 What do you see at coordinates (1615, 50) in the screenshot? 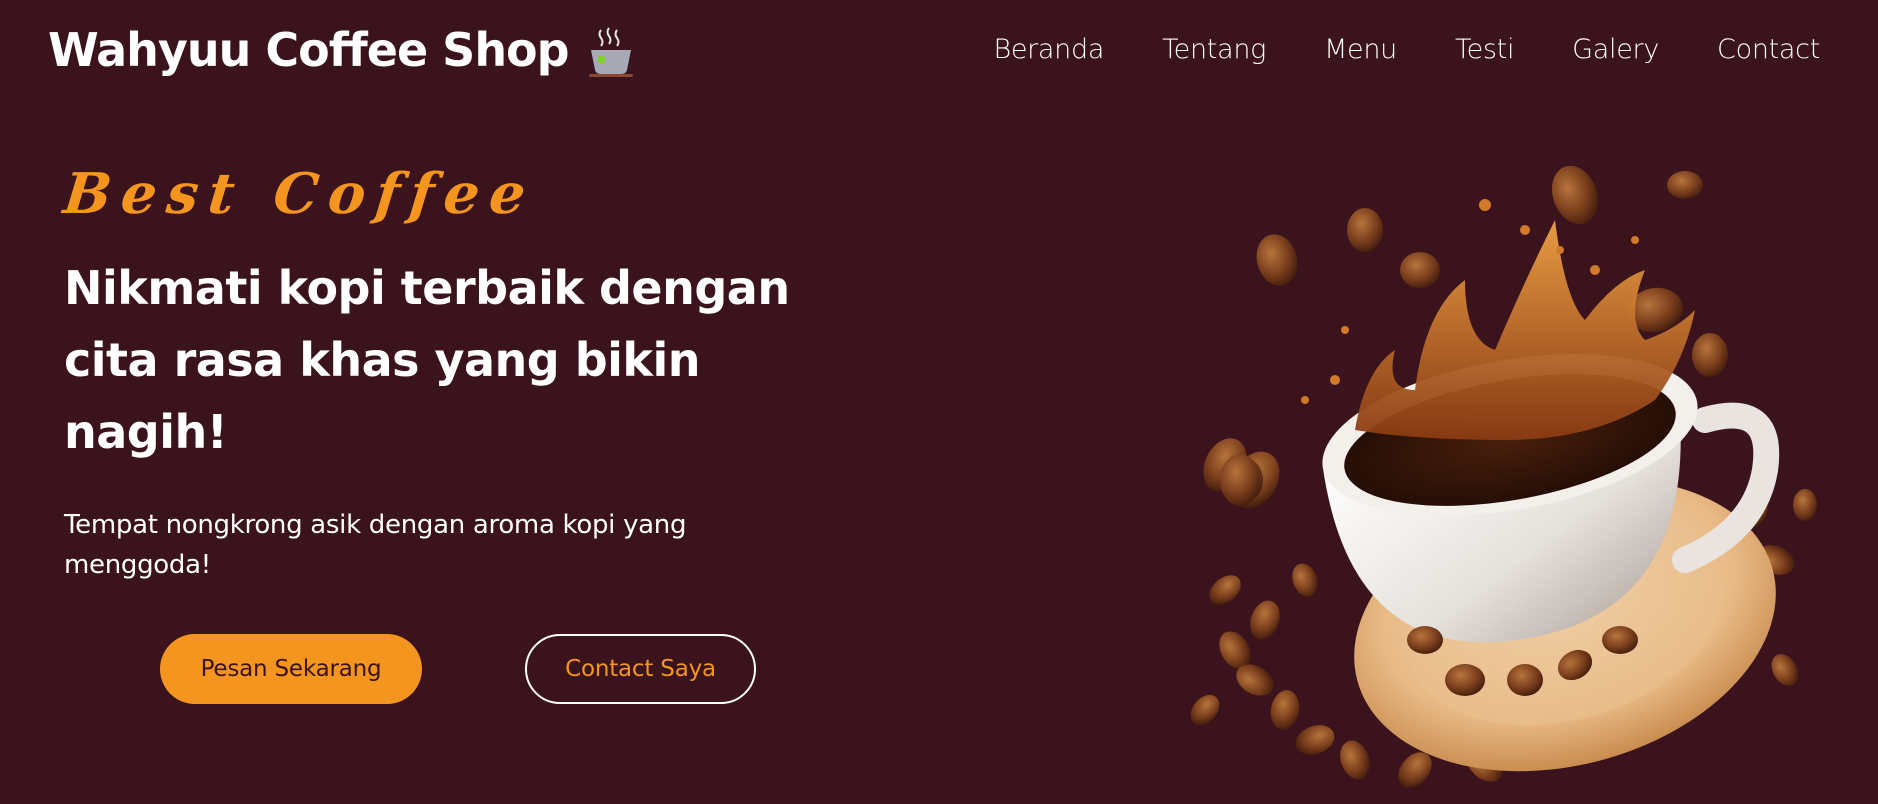
I see `nav-galery: Galery` at bounding box center [1615, 50].